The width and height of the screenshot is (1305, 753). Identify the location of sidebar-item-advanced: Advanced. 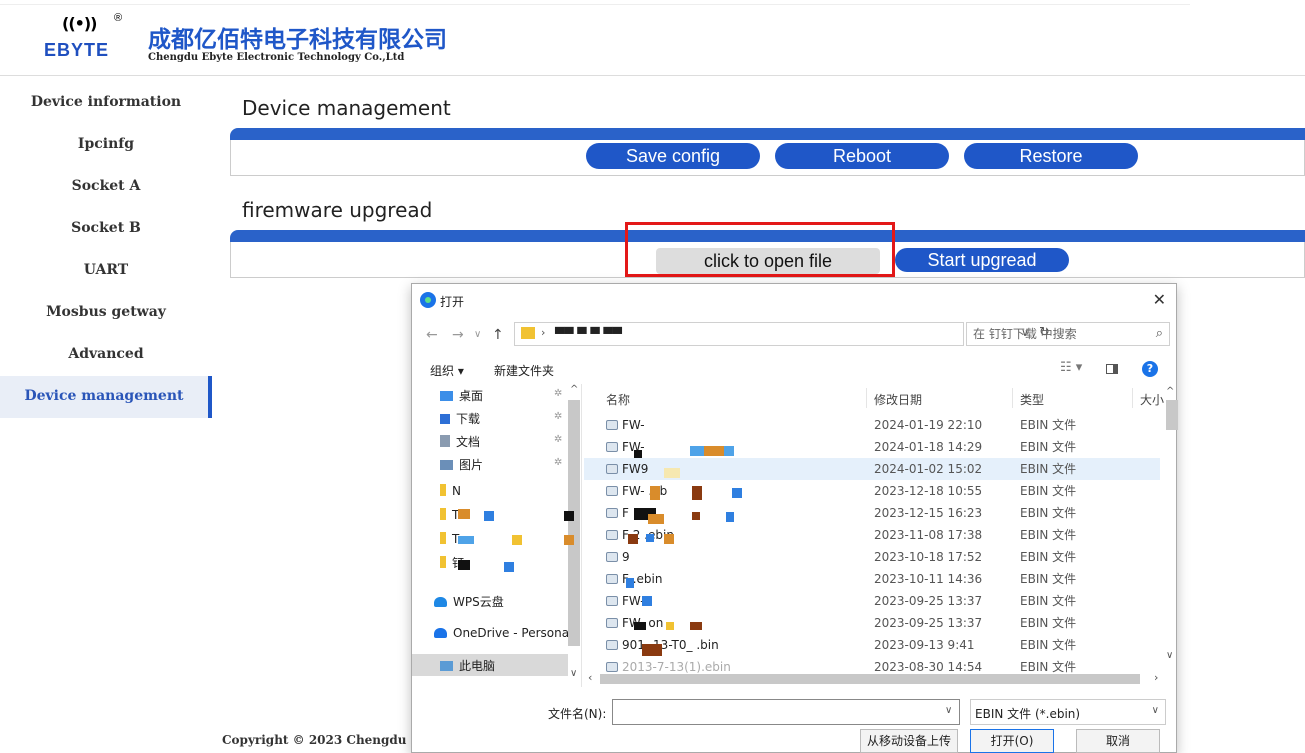
(106, 355).